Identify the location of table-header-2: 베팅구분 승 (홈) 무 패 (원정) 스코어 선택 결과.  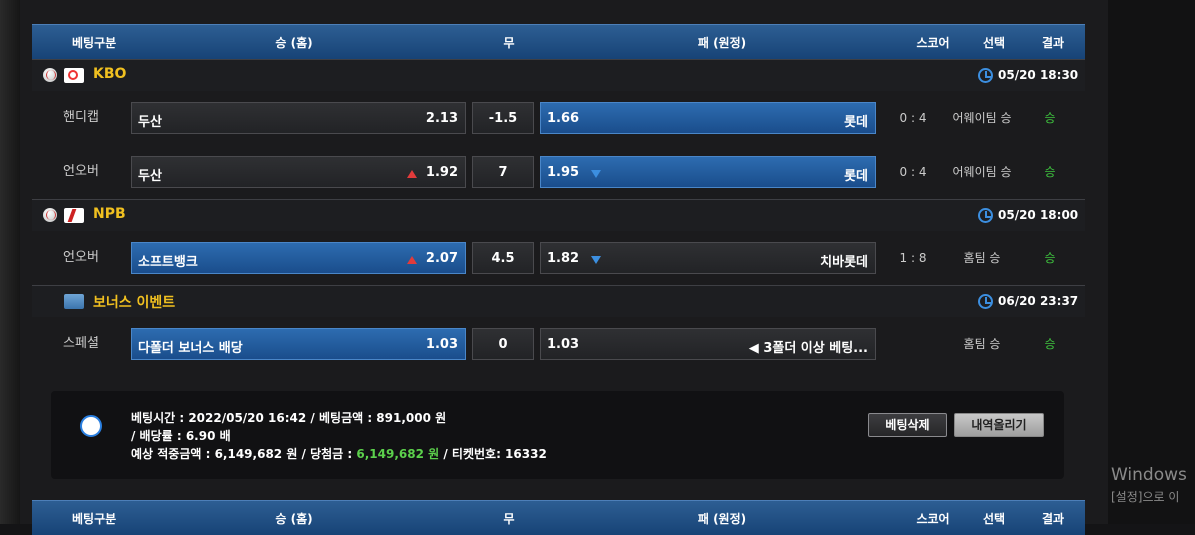
(558, 517).